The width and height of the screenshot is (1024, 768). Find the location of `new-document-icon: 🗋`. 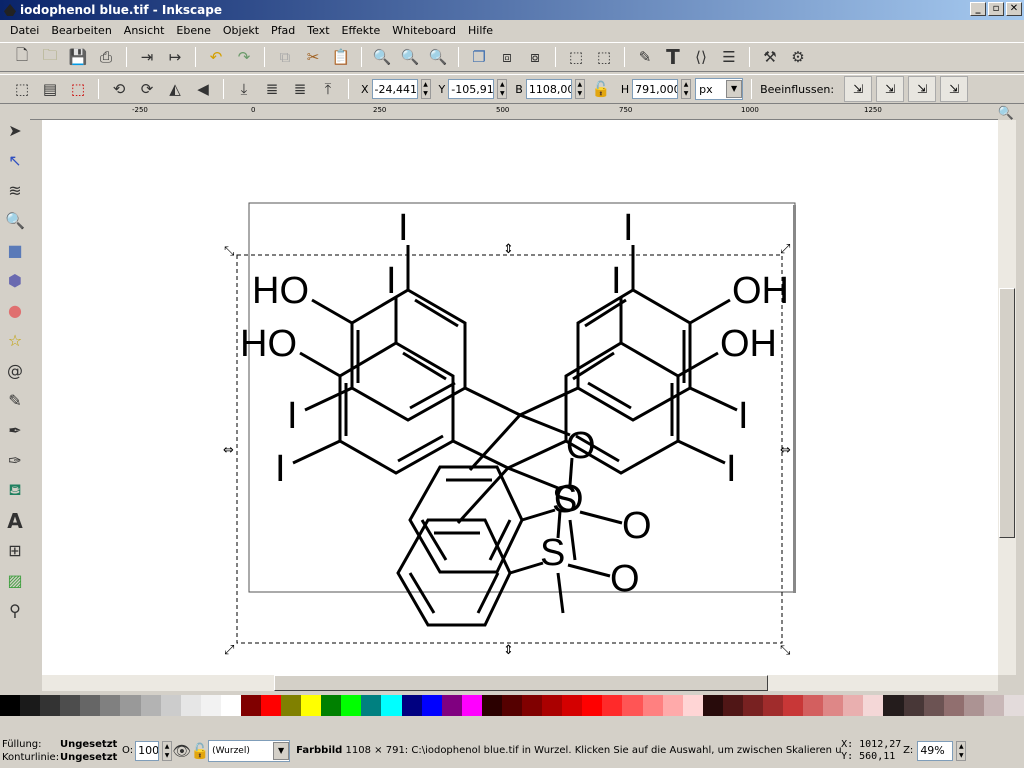

new-document-icon: 🗋 is located at coordinates (22, 57).